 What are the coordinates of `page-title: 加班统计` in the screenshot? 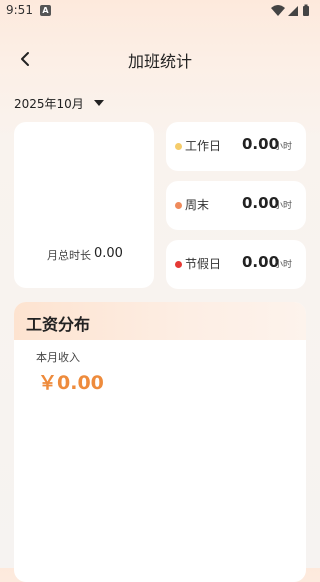 It's located at (159, 61).